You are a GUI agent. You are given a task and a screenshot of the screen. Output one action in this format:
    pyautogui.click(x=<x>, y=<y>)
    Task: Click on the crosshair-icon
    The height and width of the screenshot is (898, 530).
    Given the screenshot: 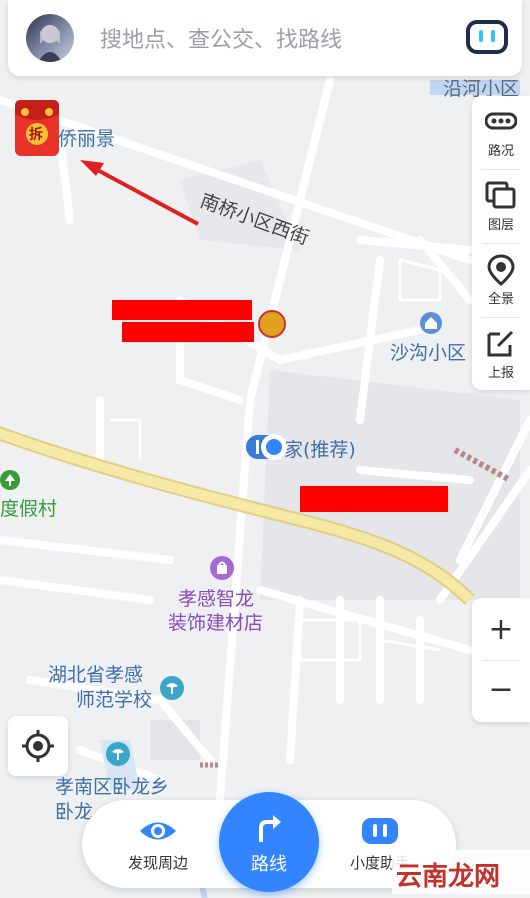 What is the action you would take?
    pyautogui.click(x=38, y=746)
    